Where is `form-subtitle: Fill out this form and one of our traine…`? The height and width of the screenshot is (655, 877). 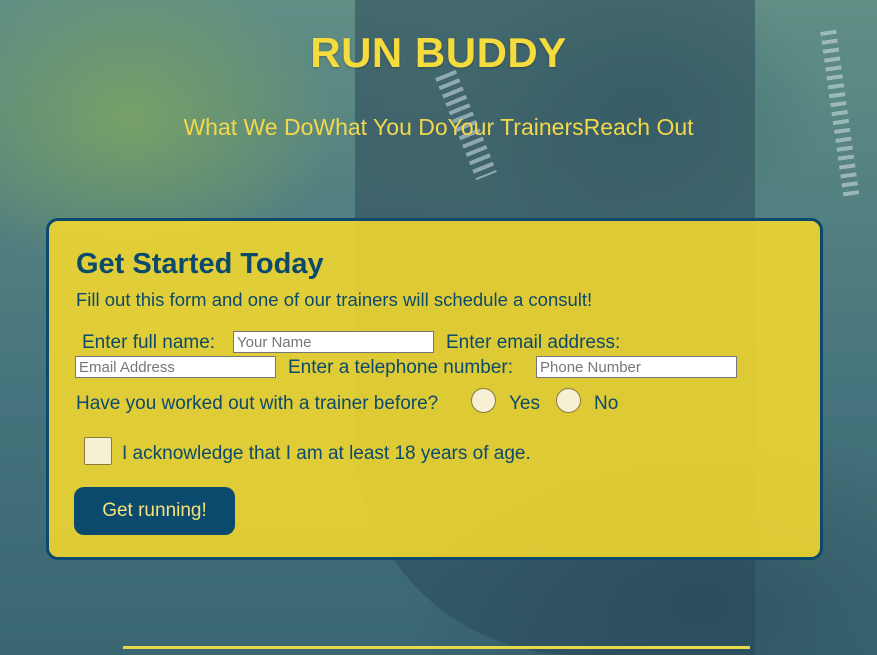
form-subtitle: Fill out this form and one of our traine… is located at coordinates (334, 299).